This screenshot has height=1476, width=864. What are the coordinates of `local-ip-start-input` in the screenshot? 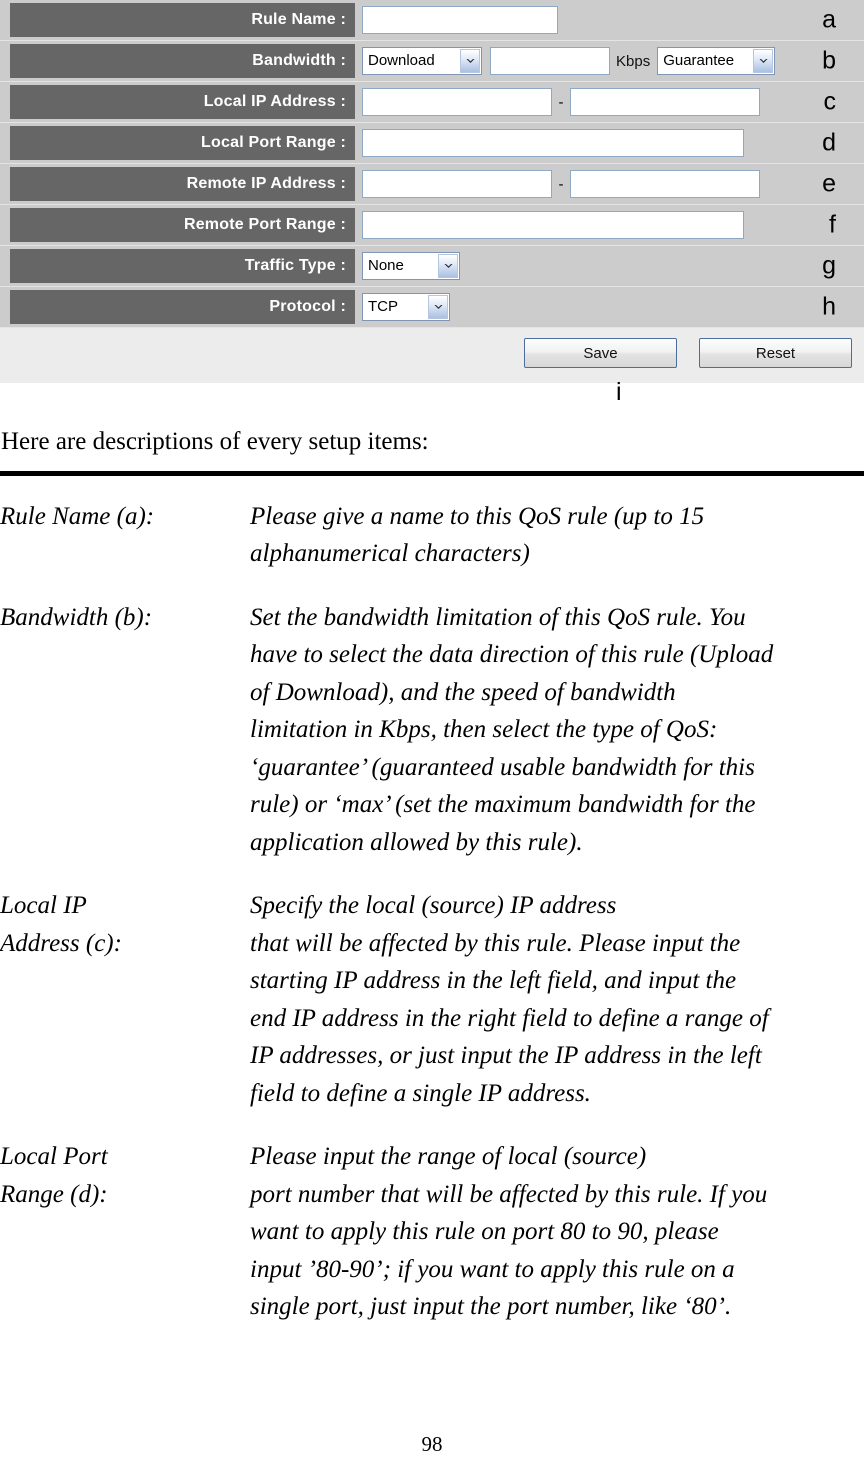 It's located at (457, 102).